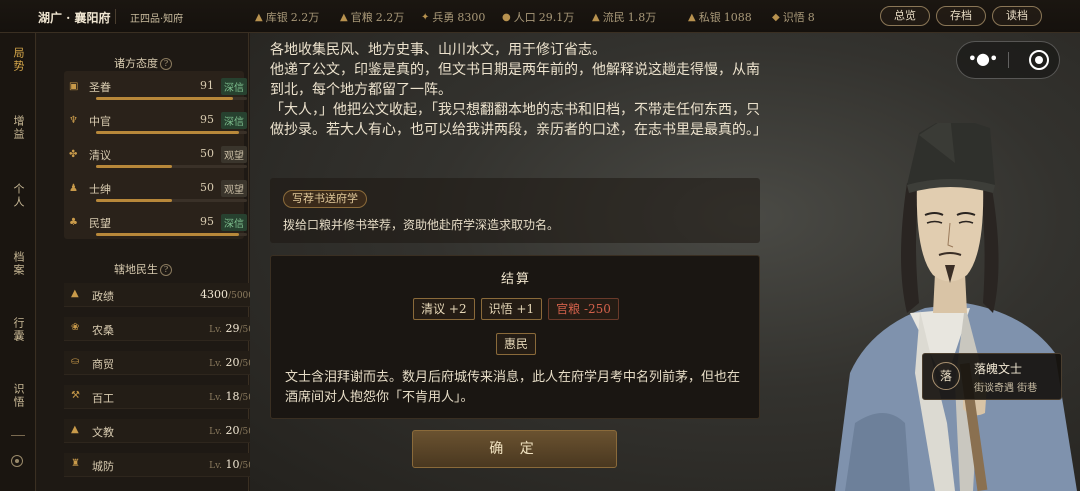 The image size is (1080, 491). I want to click on stat-value: 8, so click(811, 17).